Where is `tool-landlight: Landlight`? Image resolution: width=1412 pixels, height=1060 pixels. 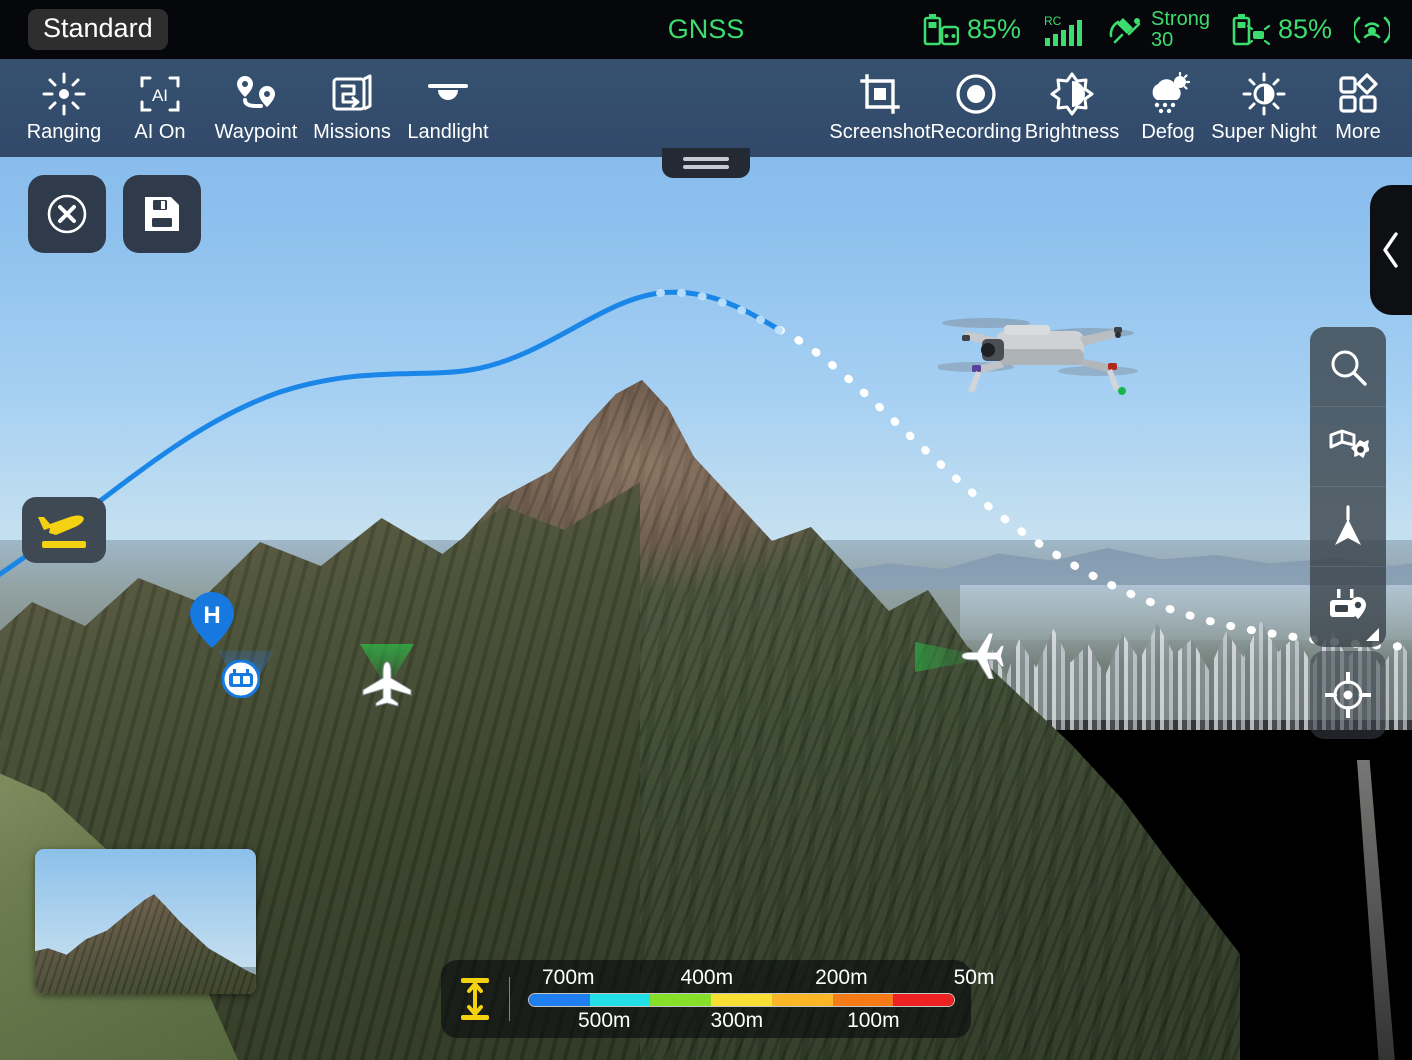
tool-landlight: Landlight is located at coordinates (448, 108).